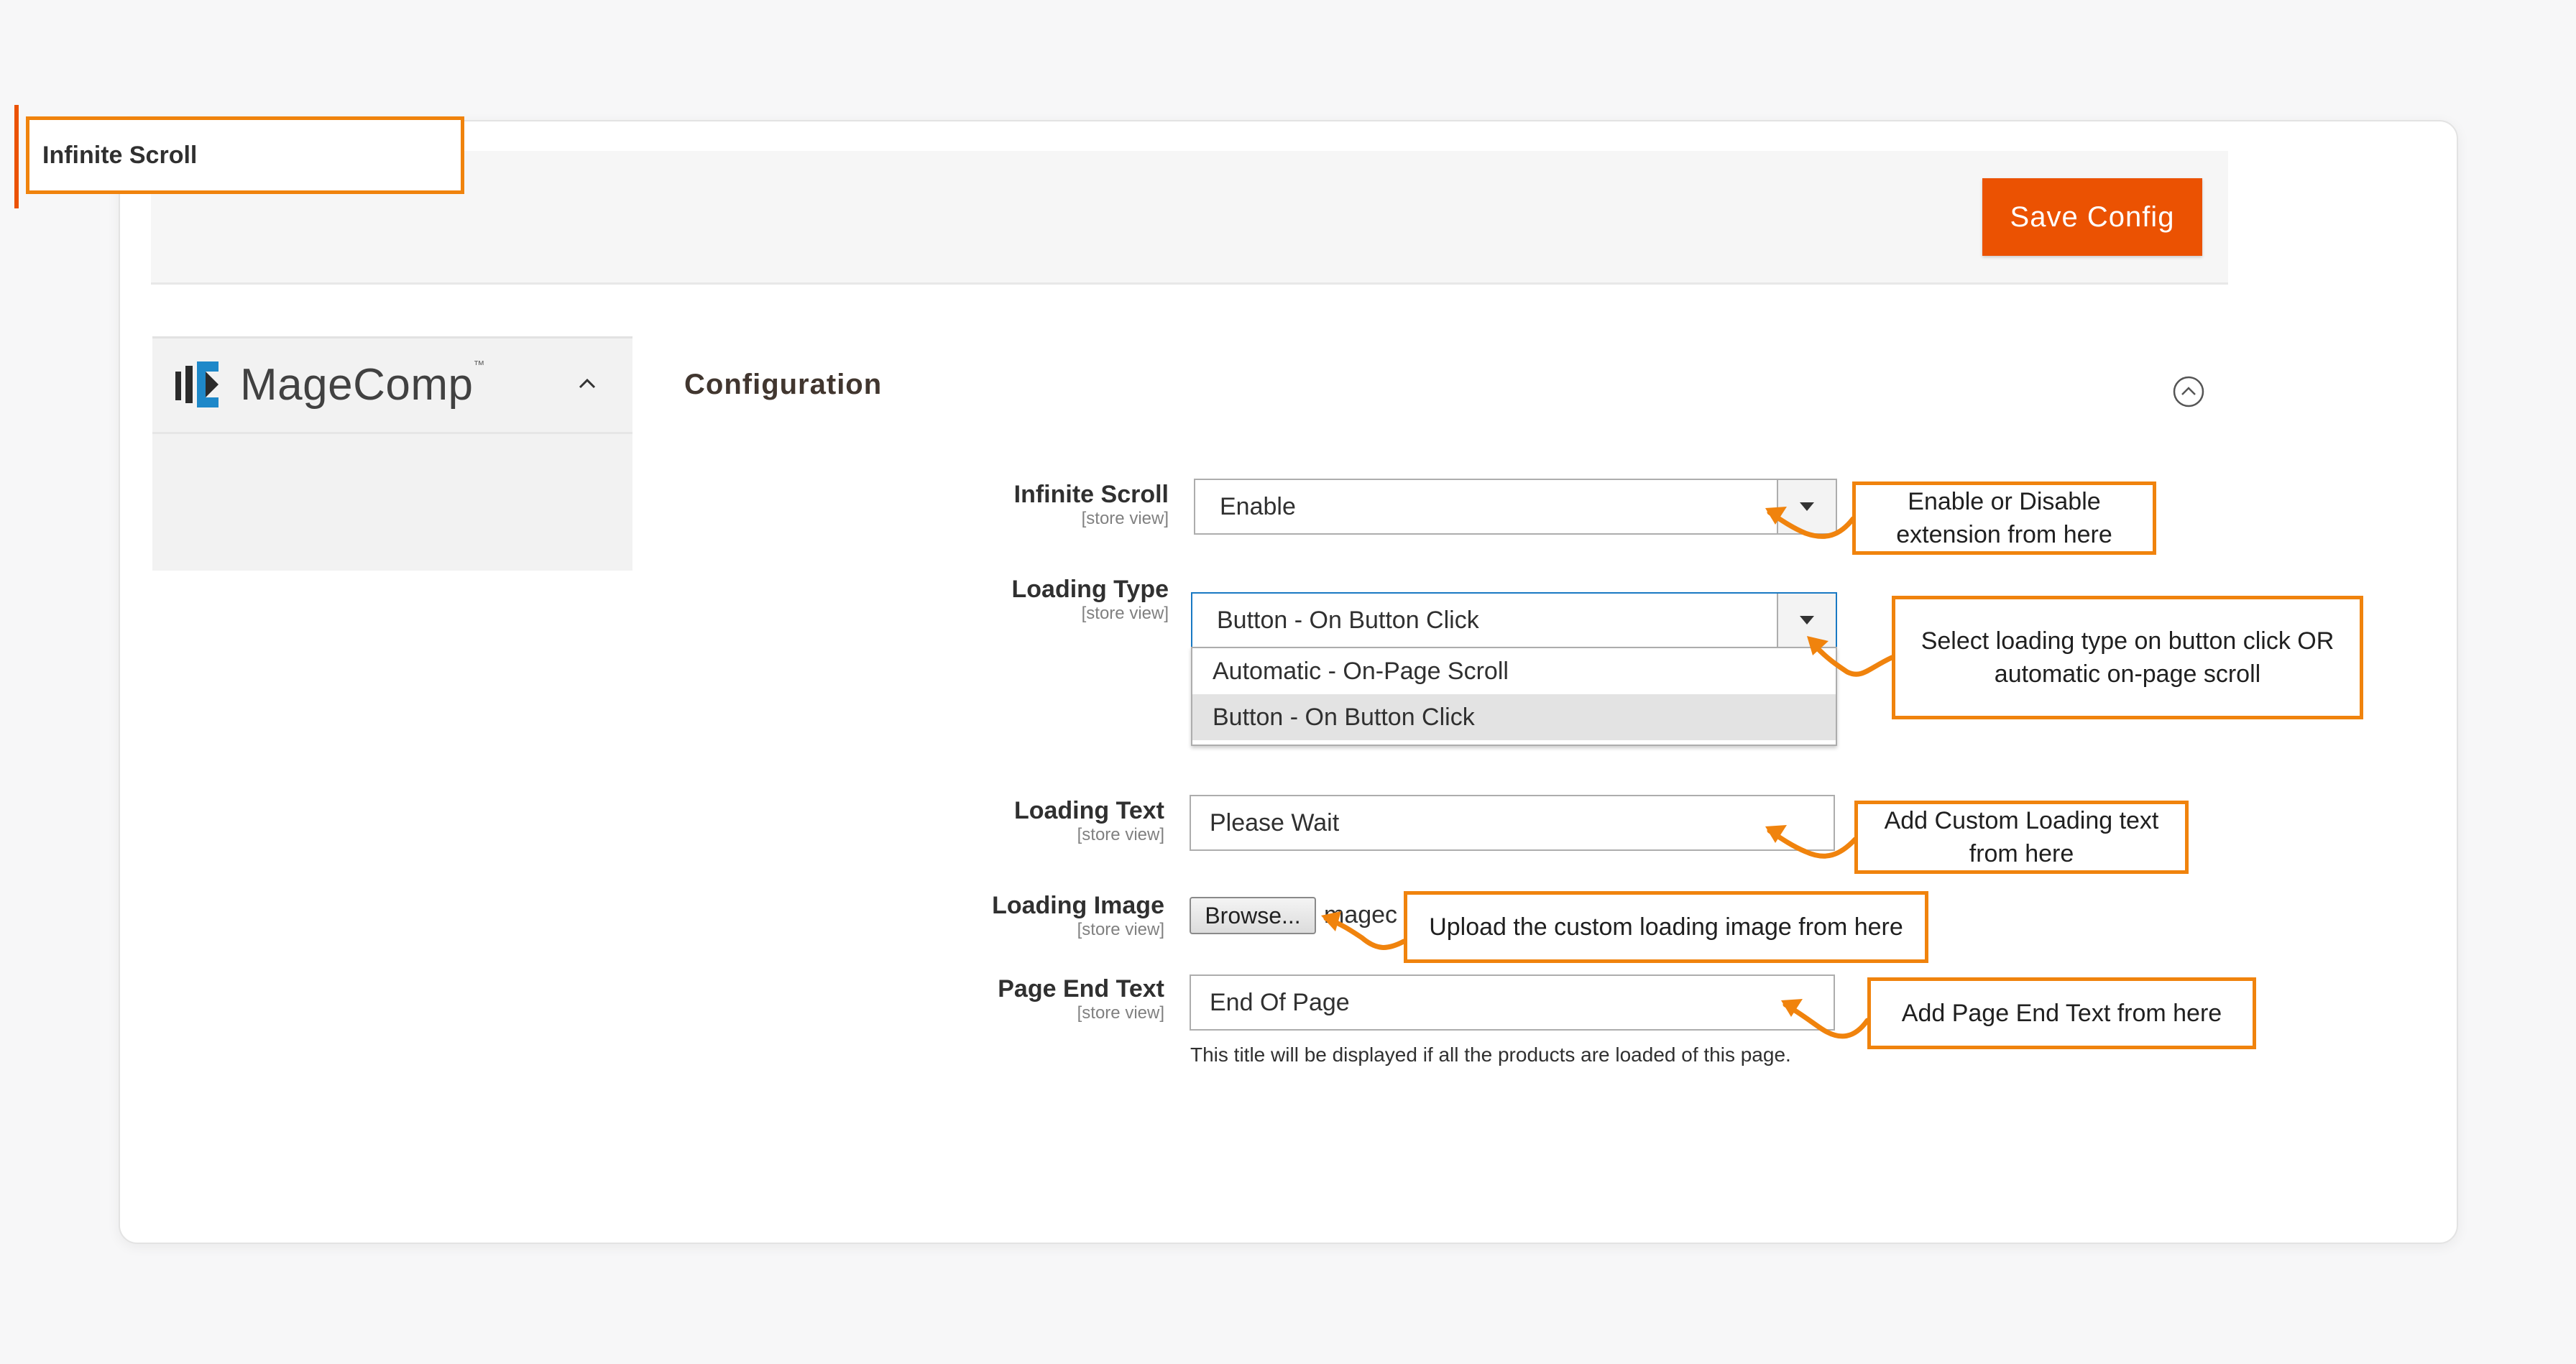  I want to click on selected-file-name: magec, so click(1361, 914).